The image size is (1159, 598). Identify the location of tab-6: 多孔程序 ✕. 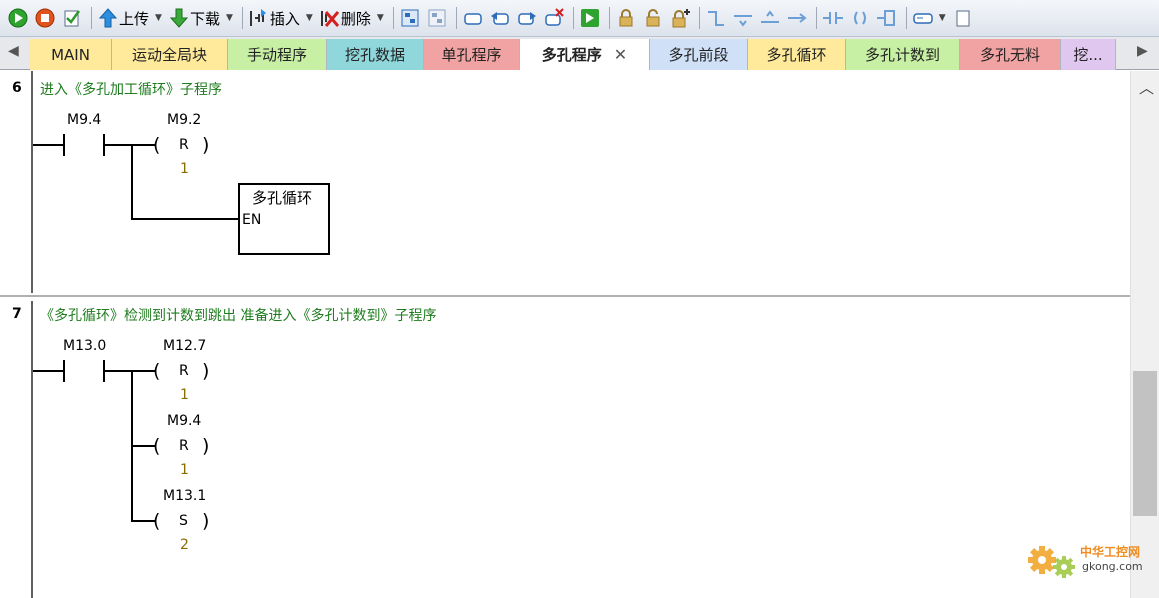
(585, 54).